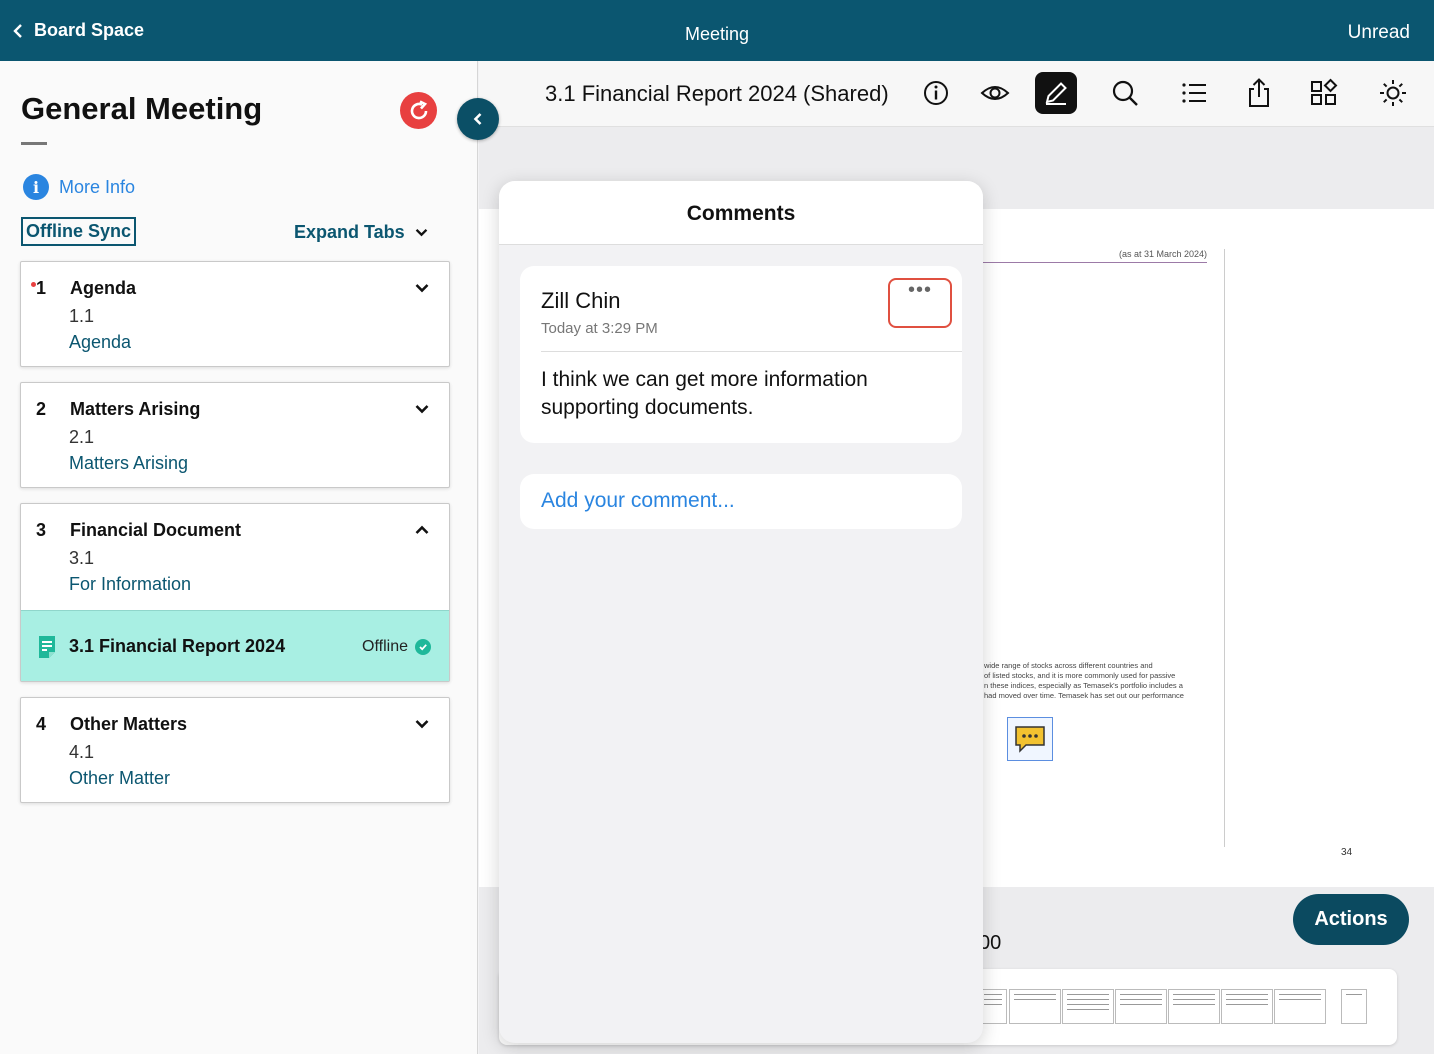 Image resolution: width=1434 pixels, height=1054 pixels. I want to click on collapse-sidebar-button, so click(478, 119).